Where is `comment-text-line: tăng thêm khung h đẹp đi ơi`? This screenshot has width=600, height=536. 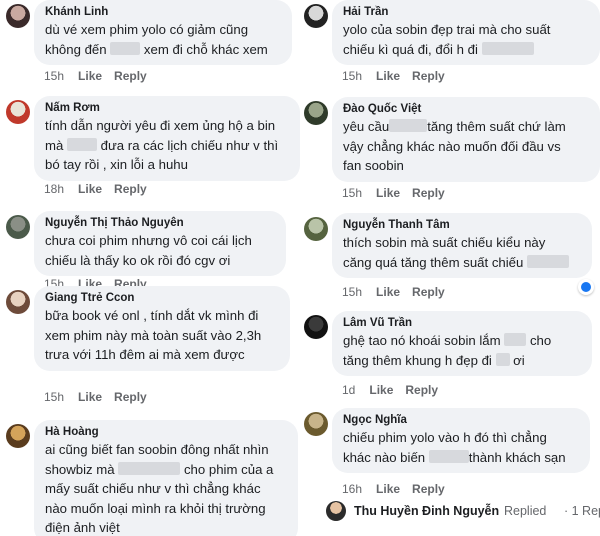 comment-text-line: tăng thêm khung h đẹp đi ơi is located at coordinates (462, 361).